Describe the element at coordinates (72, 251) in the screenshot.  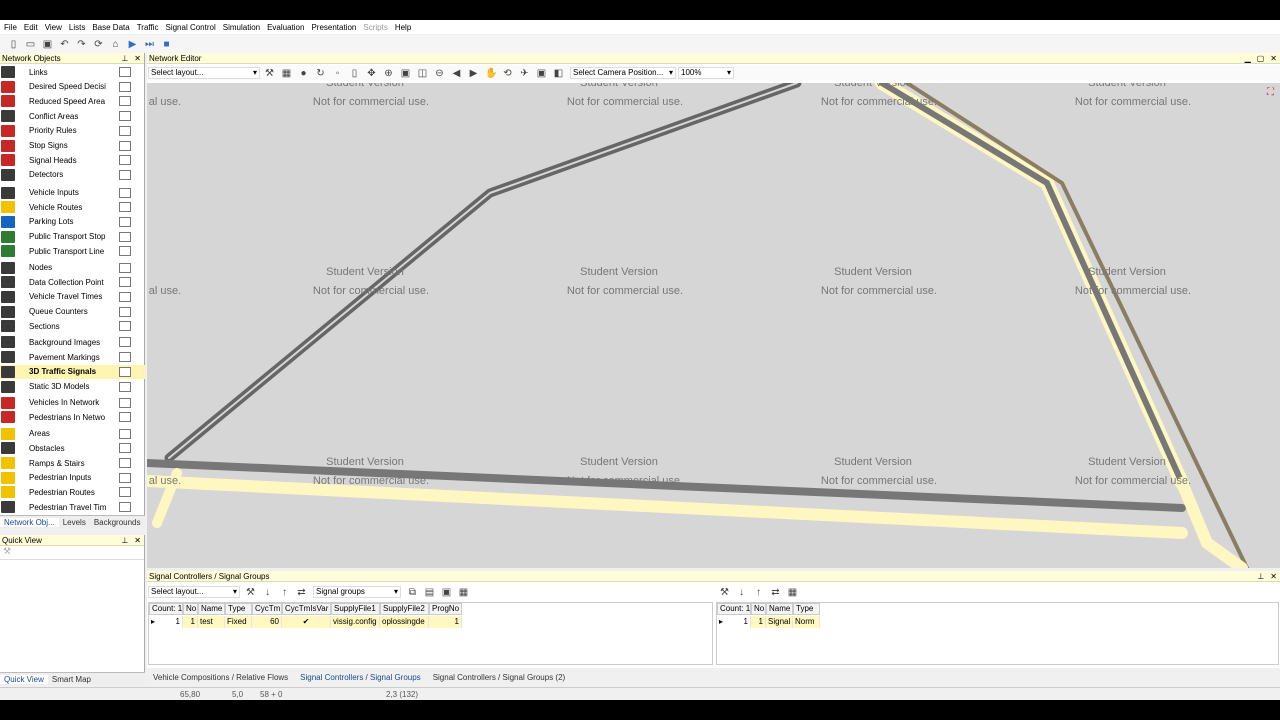
I see `list-item: Public Transport Line` at that location.